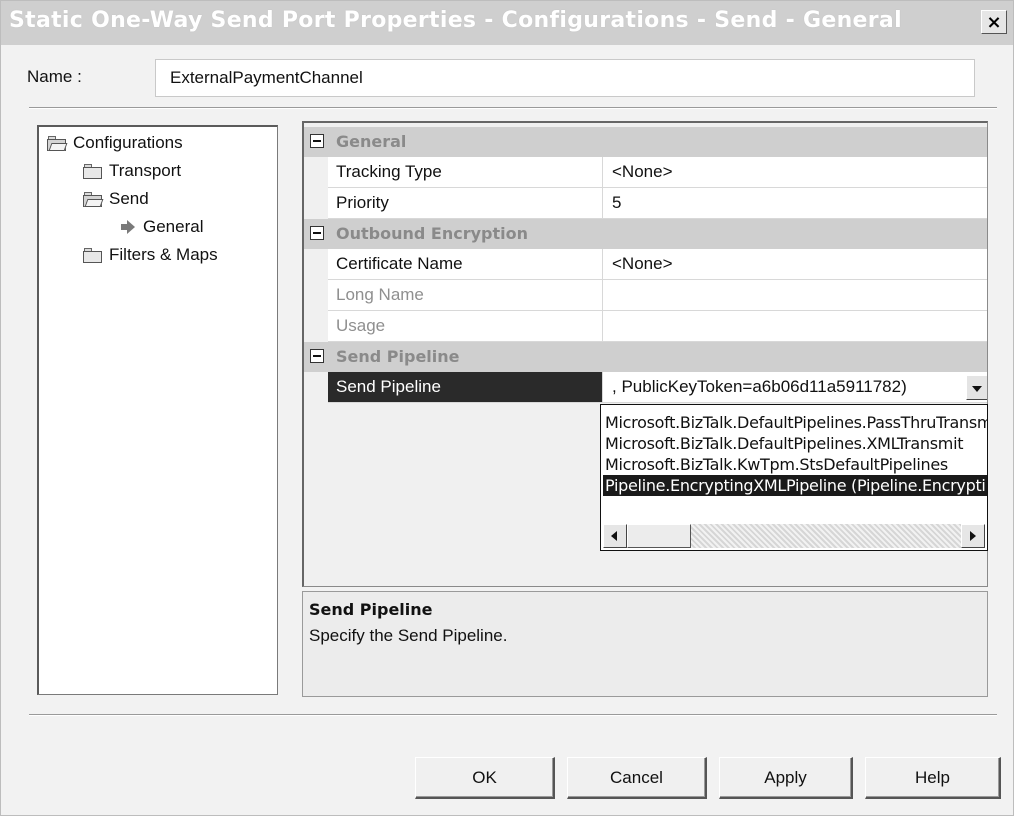  What do you see at coordinates (637, 778) in the screenshot?
I see `cancel-button: Cancel` at bounding box center [637, 778].